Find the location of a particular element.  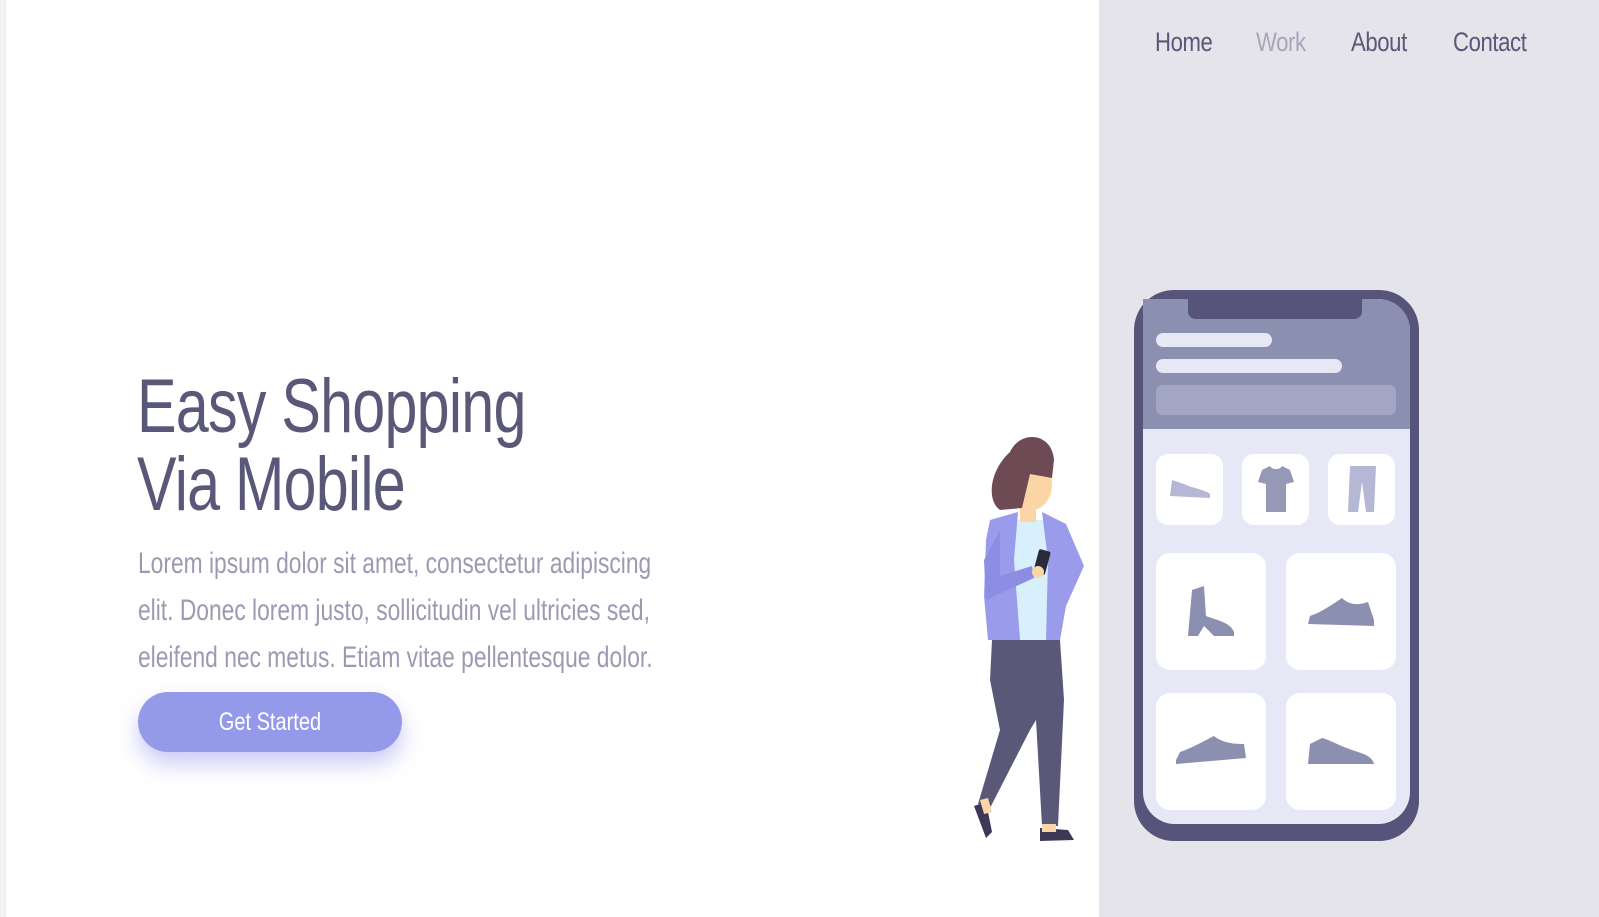

phone-search-bar is located at coordinates (1276, 400).